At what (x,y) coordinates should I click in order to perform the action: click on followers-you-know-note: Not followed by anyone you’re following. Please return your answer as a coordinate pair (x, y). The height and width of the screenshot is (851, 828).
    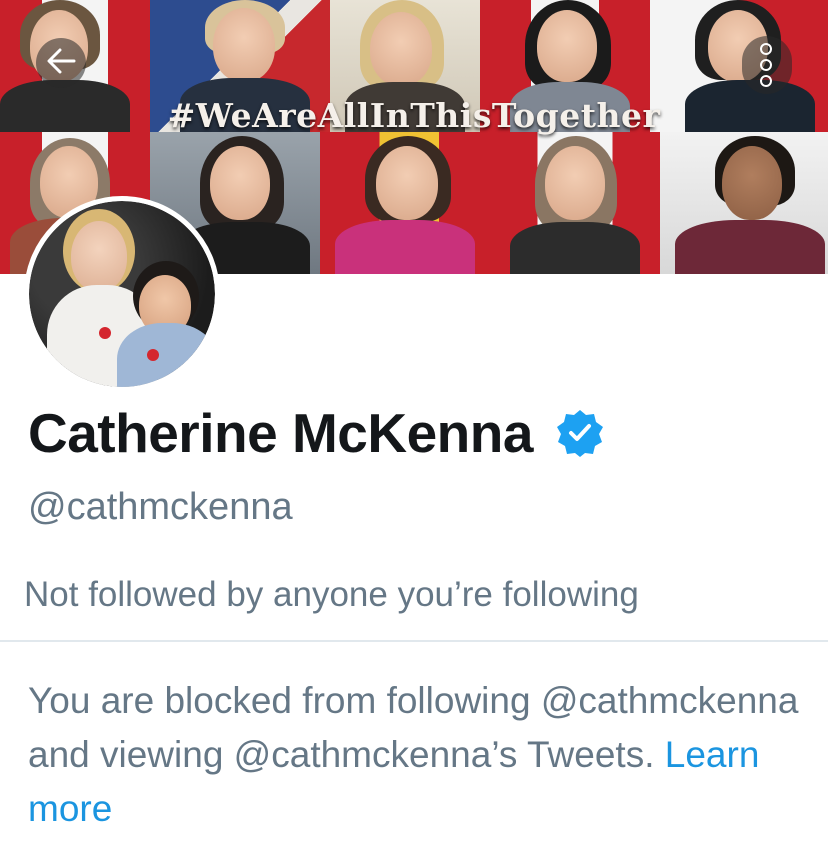
    Looking at the image, I should click on (331, 595).